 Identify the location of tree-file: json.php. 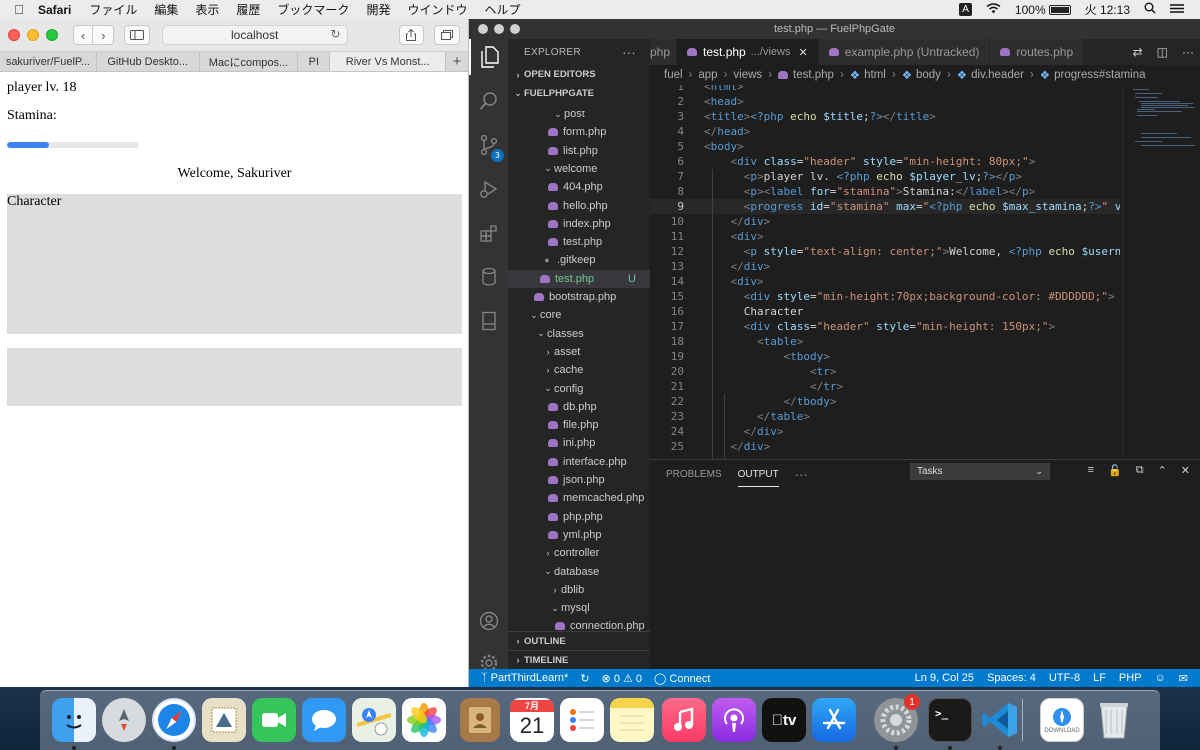
(579, 480).